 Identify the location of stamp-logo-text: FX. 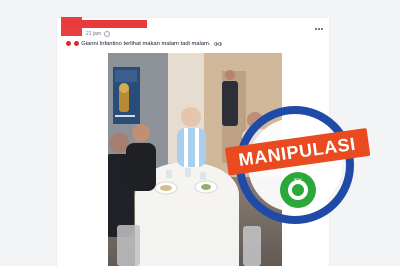
(298, 182).